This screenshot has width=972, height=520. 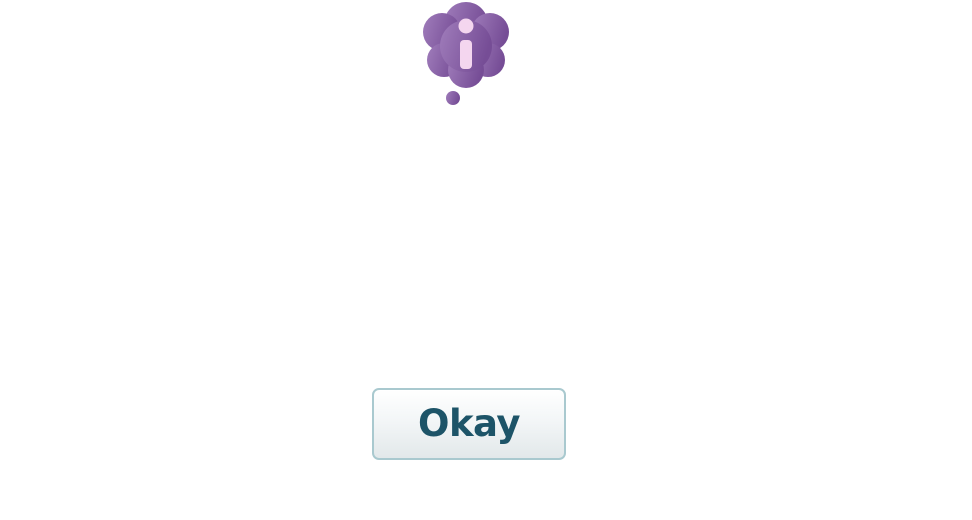 I want to click on okay-button-label: Okay, so click(x=469, y=423).